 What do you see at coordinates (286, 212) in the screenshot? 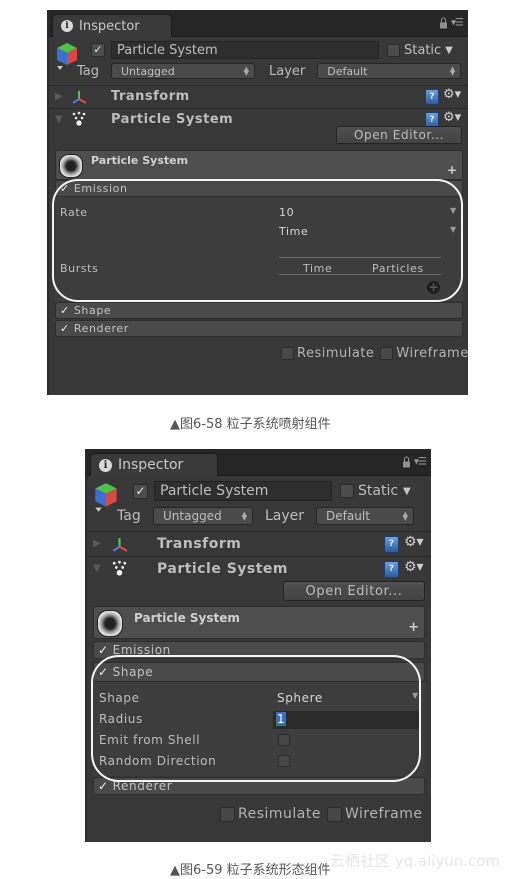
I see `rate-value: 10` at bounding box center [286, 212].